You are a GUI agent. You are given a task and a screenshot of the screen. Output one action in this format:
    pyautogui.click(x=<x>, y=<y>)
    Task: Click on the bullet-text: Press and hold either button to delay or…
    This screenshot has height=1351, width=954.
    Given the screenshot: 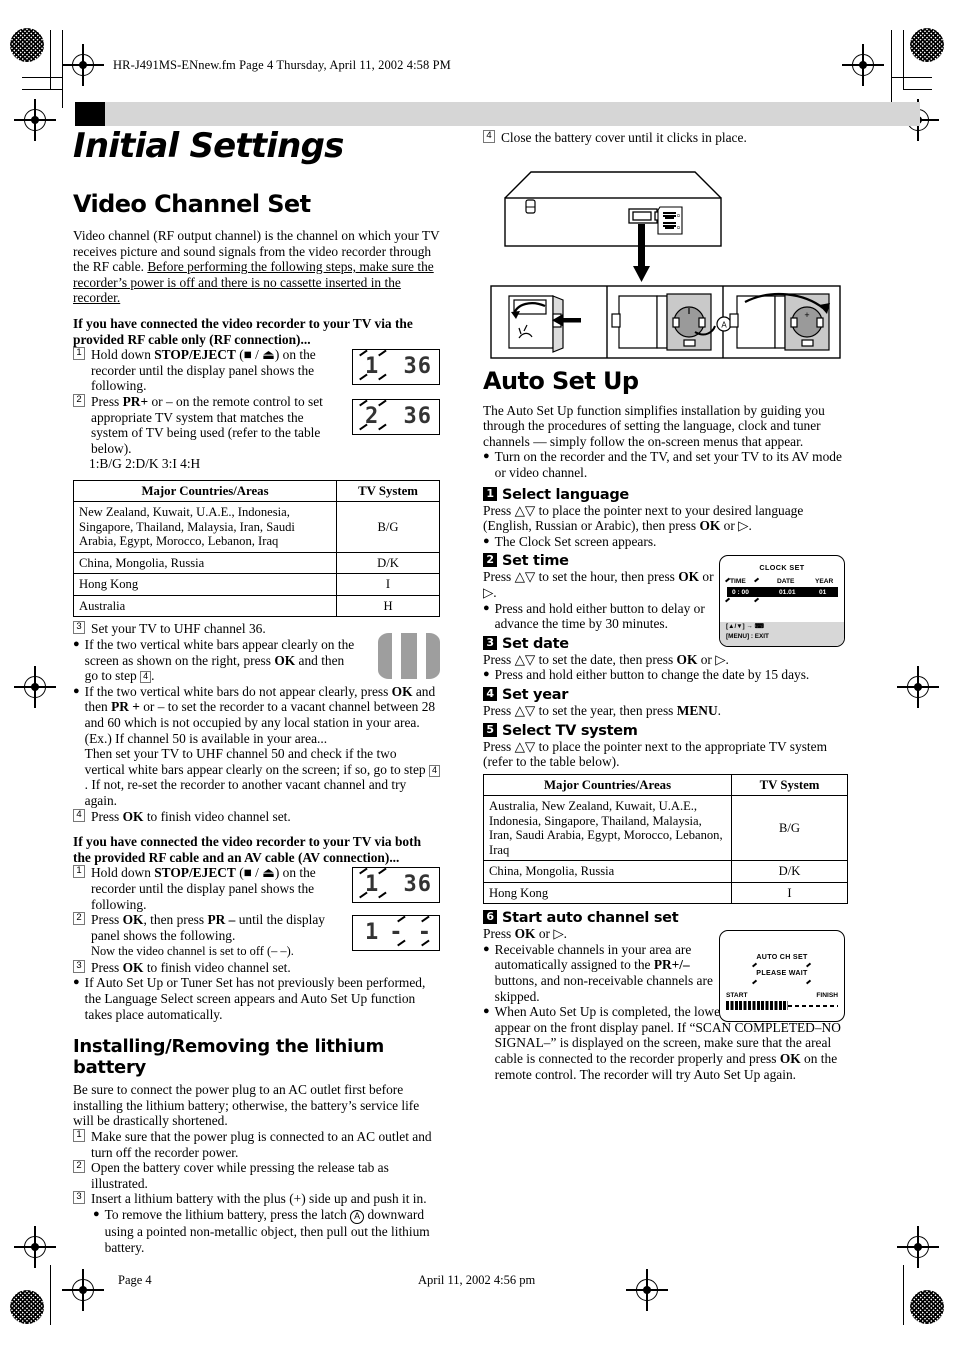 What is the action you would take?
    pyautogui.click(x=599, y=616)
    